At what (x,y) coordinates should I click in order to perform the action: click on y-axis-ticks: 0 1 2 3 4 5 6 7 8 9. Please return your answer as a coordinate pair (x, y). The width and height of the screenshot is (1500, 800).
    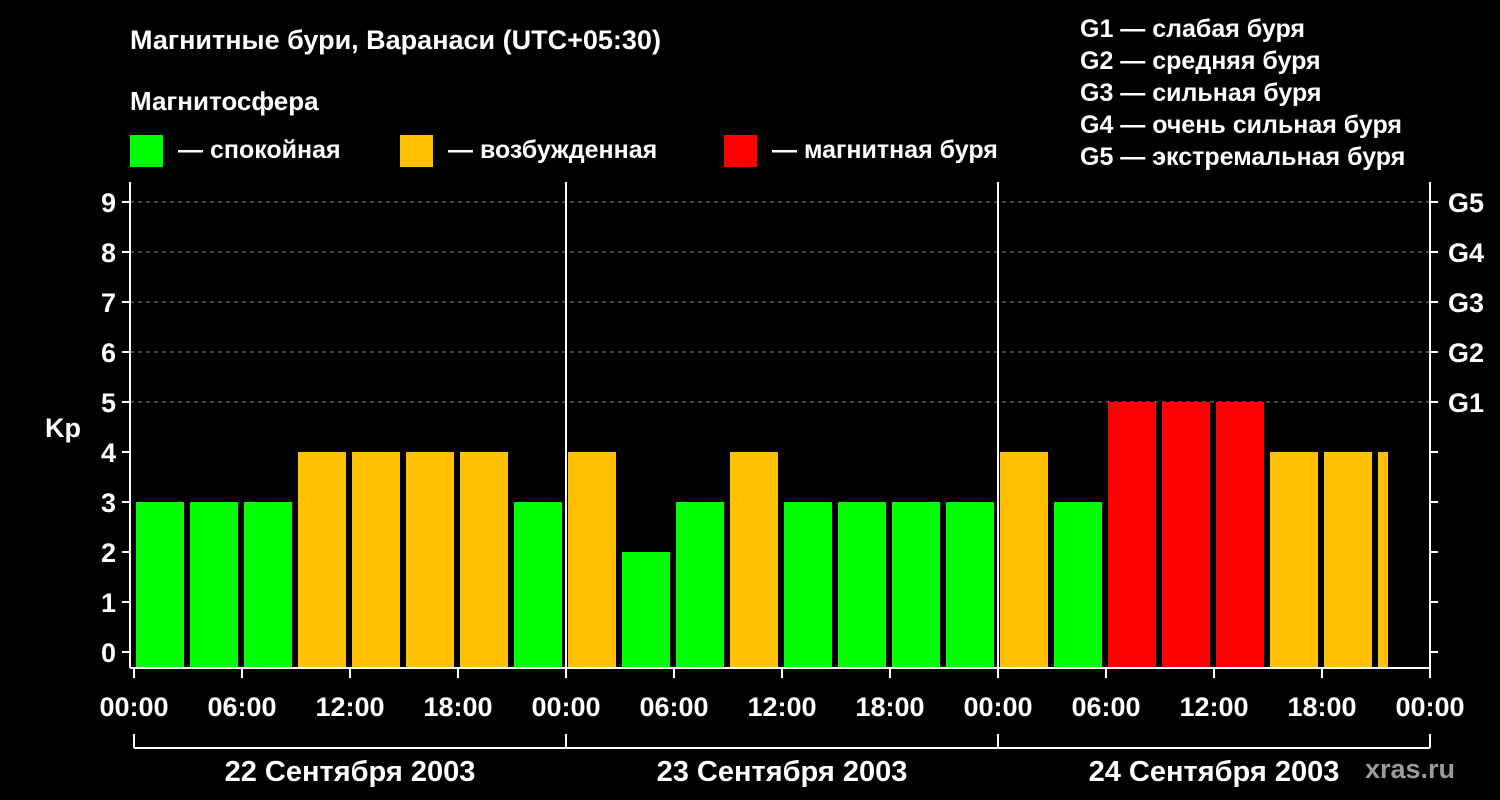
    Looking at the image, I should click on (115, 428).